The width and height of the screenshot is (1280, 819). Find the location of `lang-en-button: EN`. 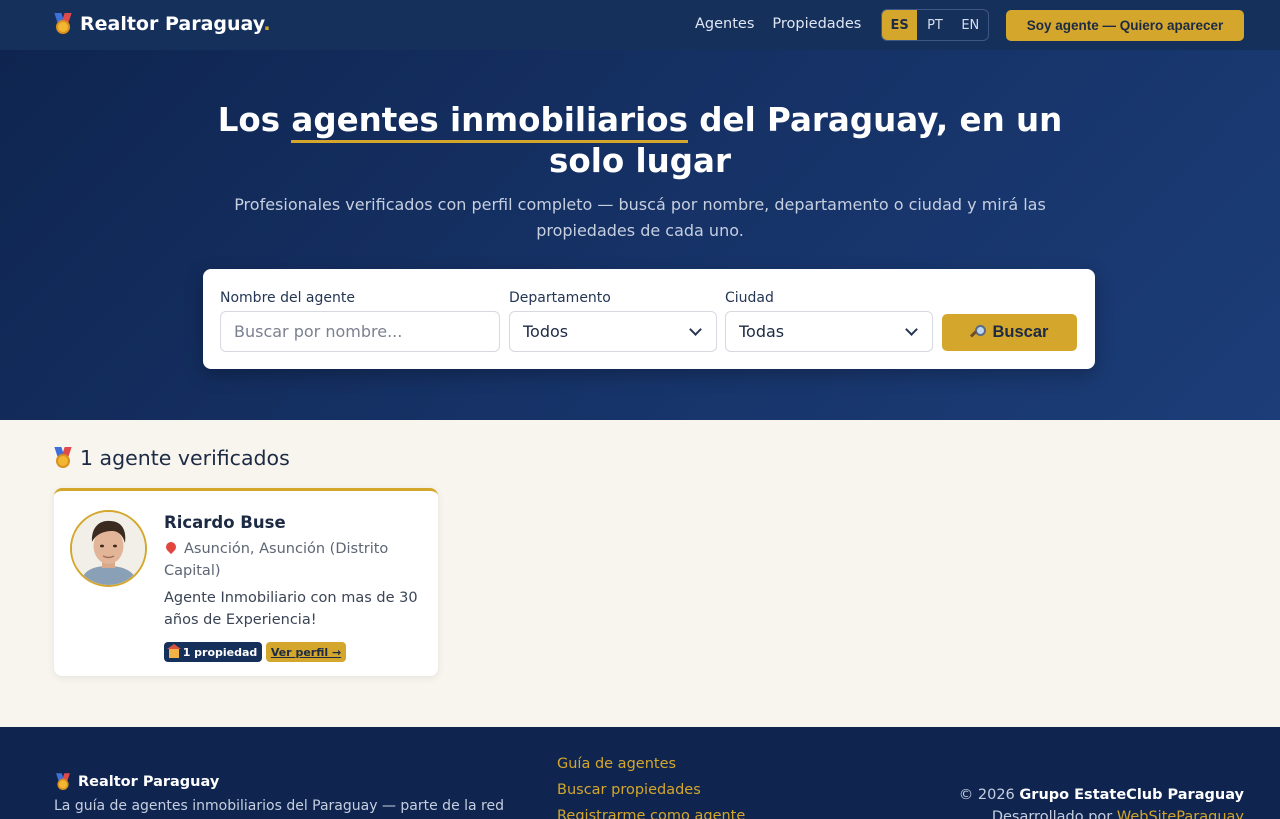

lang-en-button: EN is located at coordinates (970, 25).